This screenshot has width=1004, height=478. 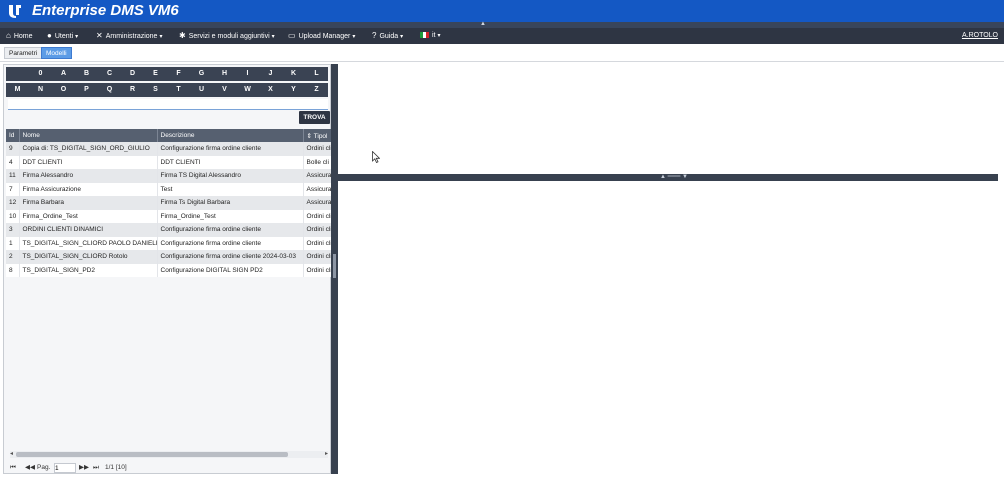 What do you see at coordinates (88, 230) in the screenshot?
I see `table-cell: ORDINI CLIENTI DINAMICI` at bounding box center [88, 230].